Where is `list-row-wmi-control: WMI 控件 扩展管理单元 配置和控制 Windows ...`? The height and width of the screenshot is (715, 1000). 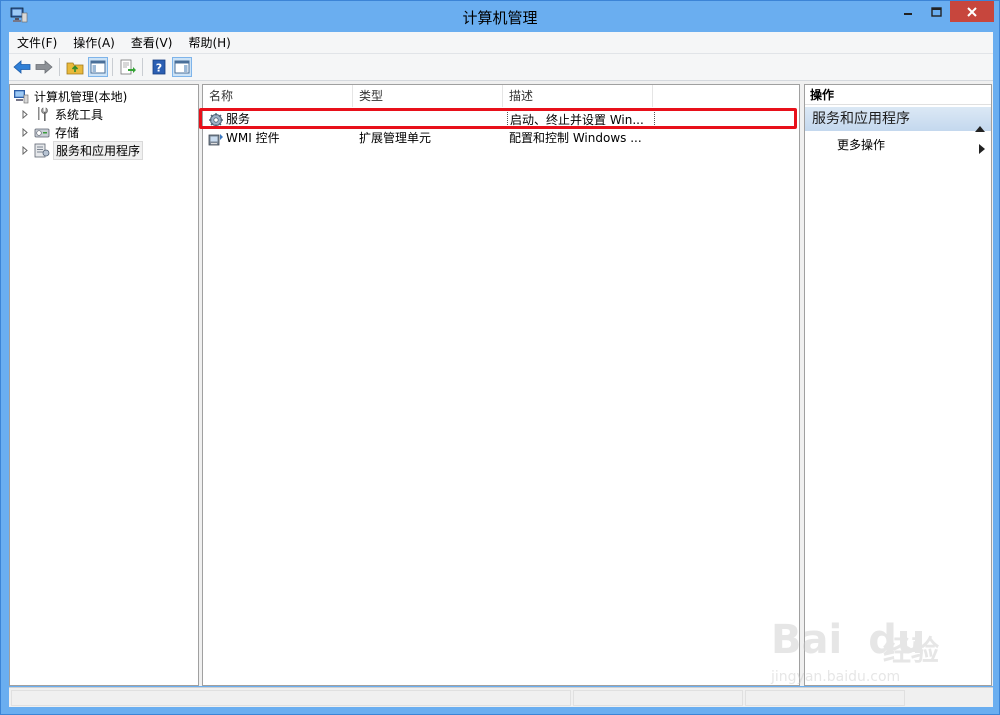
list-row-wmi-control: WMI 控件 扩展管理单元 配置和控制 Windows ... is located at coordinates (501, 138).